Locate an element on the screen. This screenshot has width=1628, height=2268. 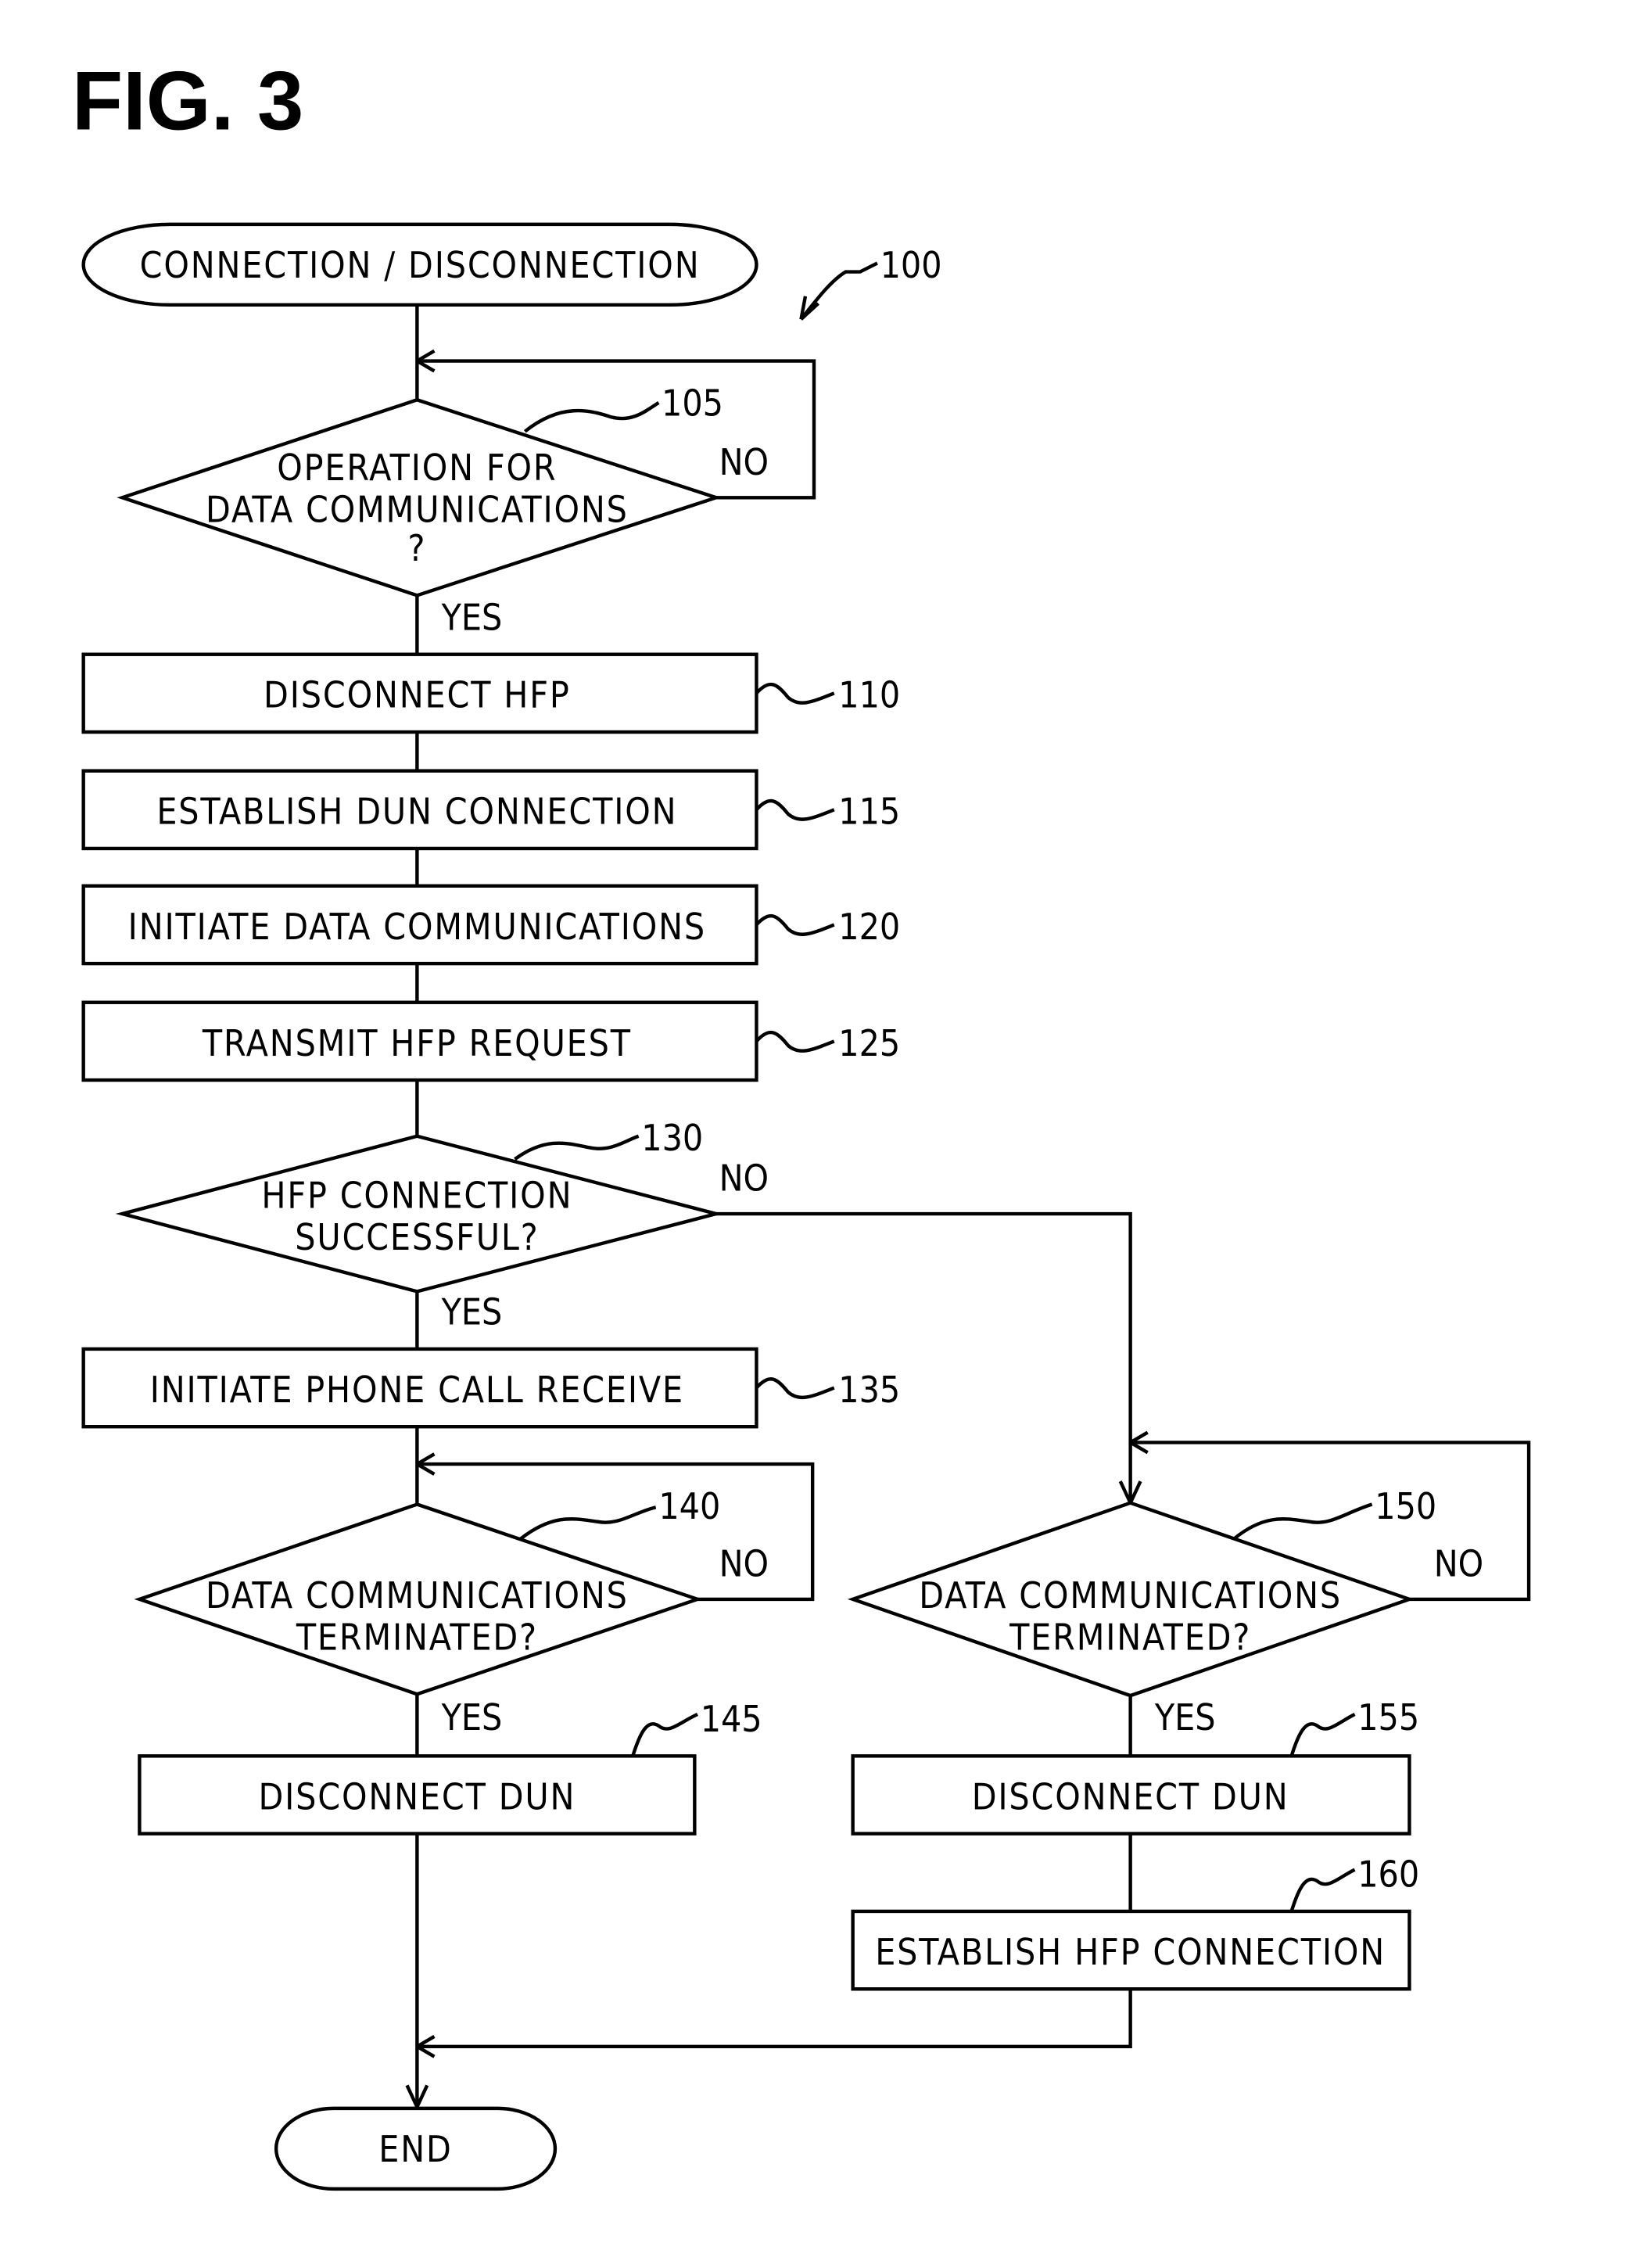
reference-150: 150 is located at coordinates (1405, 1506).